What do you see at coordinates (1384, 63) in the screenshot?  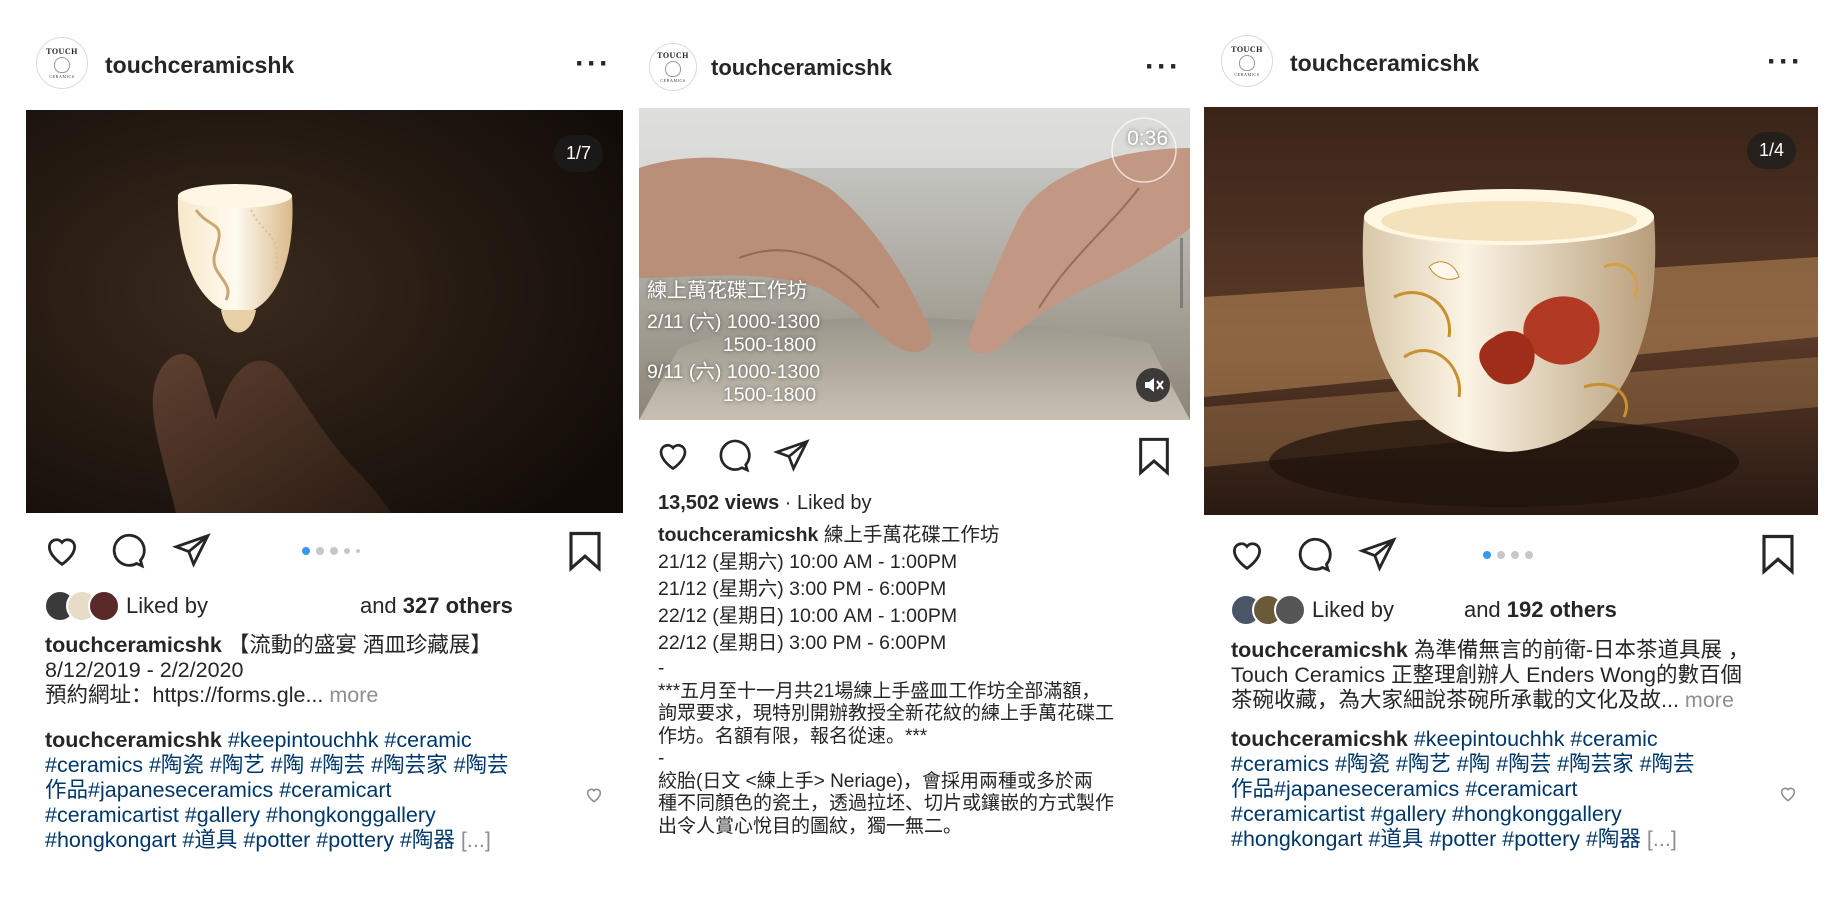 I see `username: touchceramicshk` at bounding box center [1384, 63].